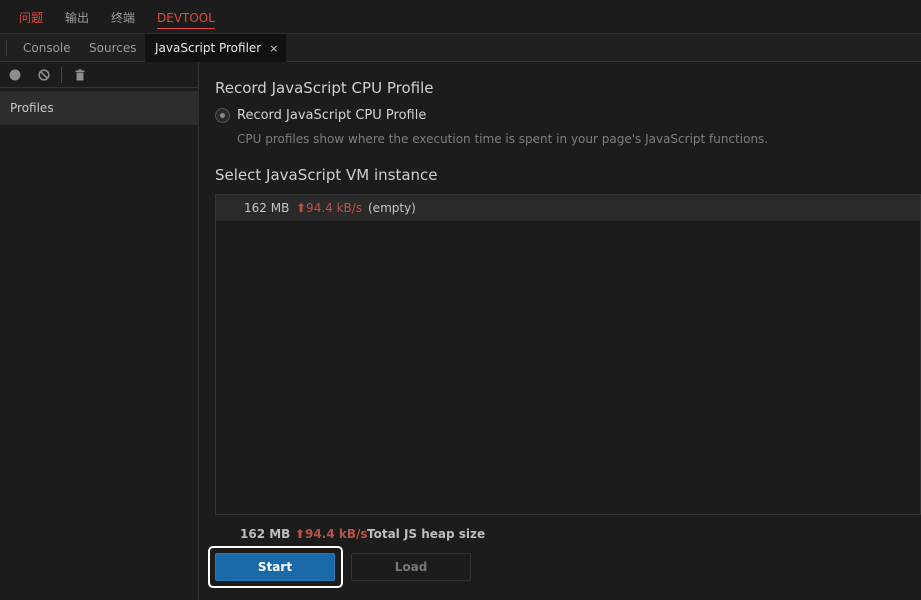 The height and width of the screenshot is (600, 921). What do you see at coordinates (426, 534) in the screenshot?
I see `total-heap-label: Total JS heap size` at bounding box center [426, 534].